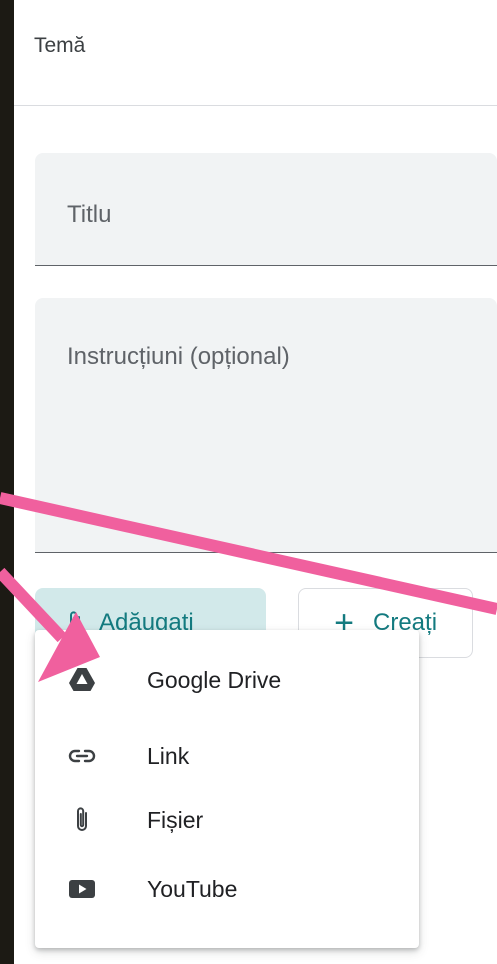  What do you see at coordinates (175, 819) in the screenshot?
I see `menu-item-label: Fișier` at bounding box center [175, 819].